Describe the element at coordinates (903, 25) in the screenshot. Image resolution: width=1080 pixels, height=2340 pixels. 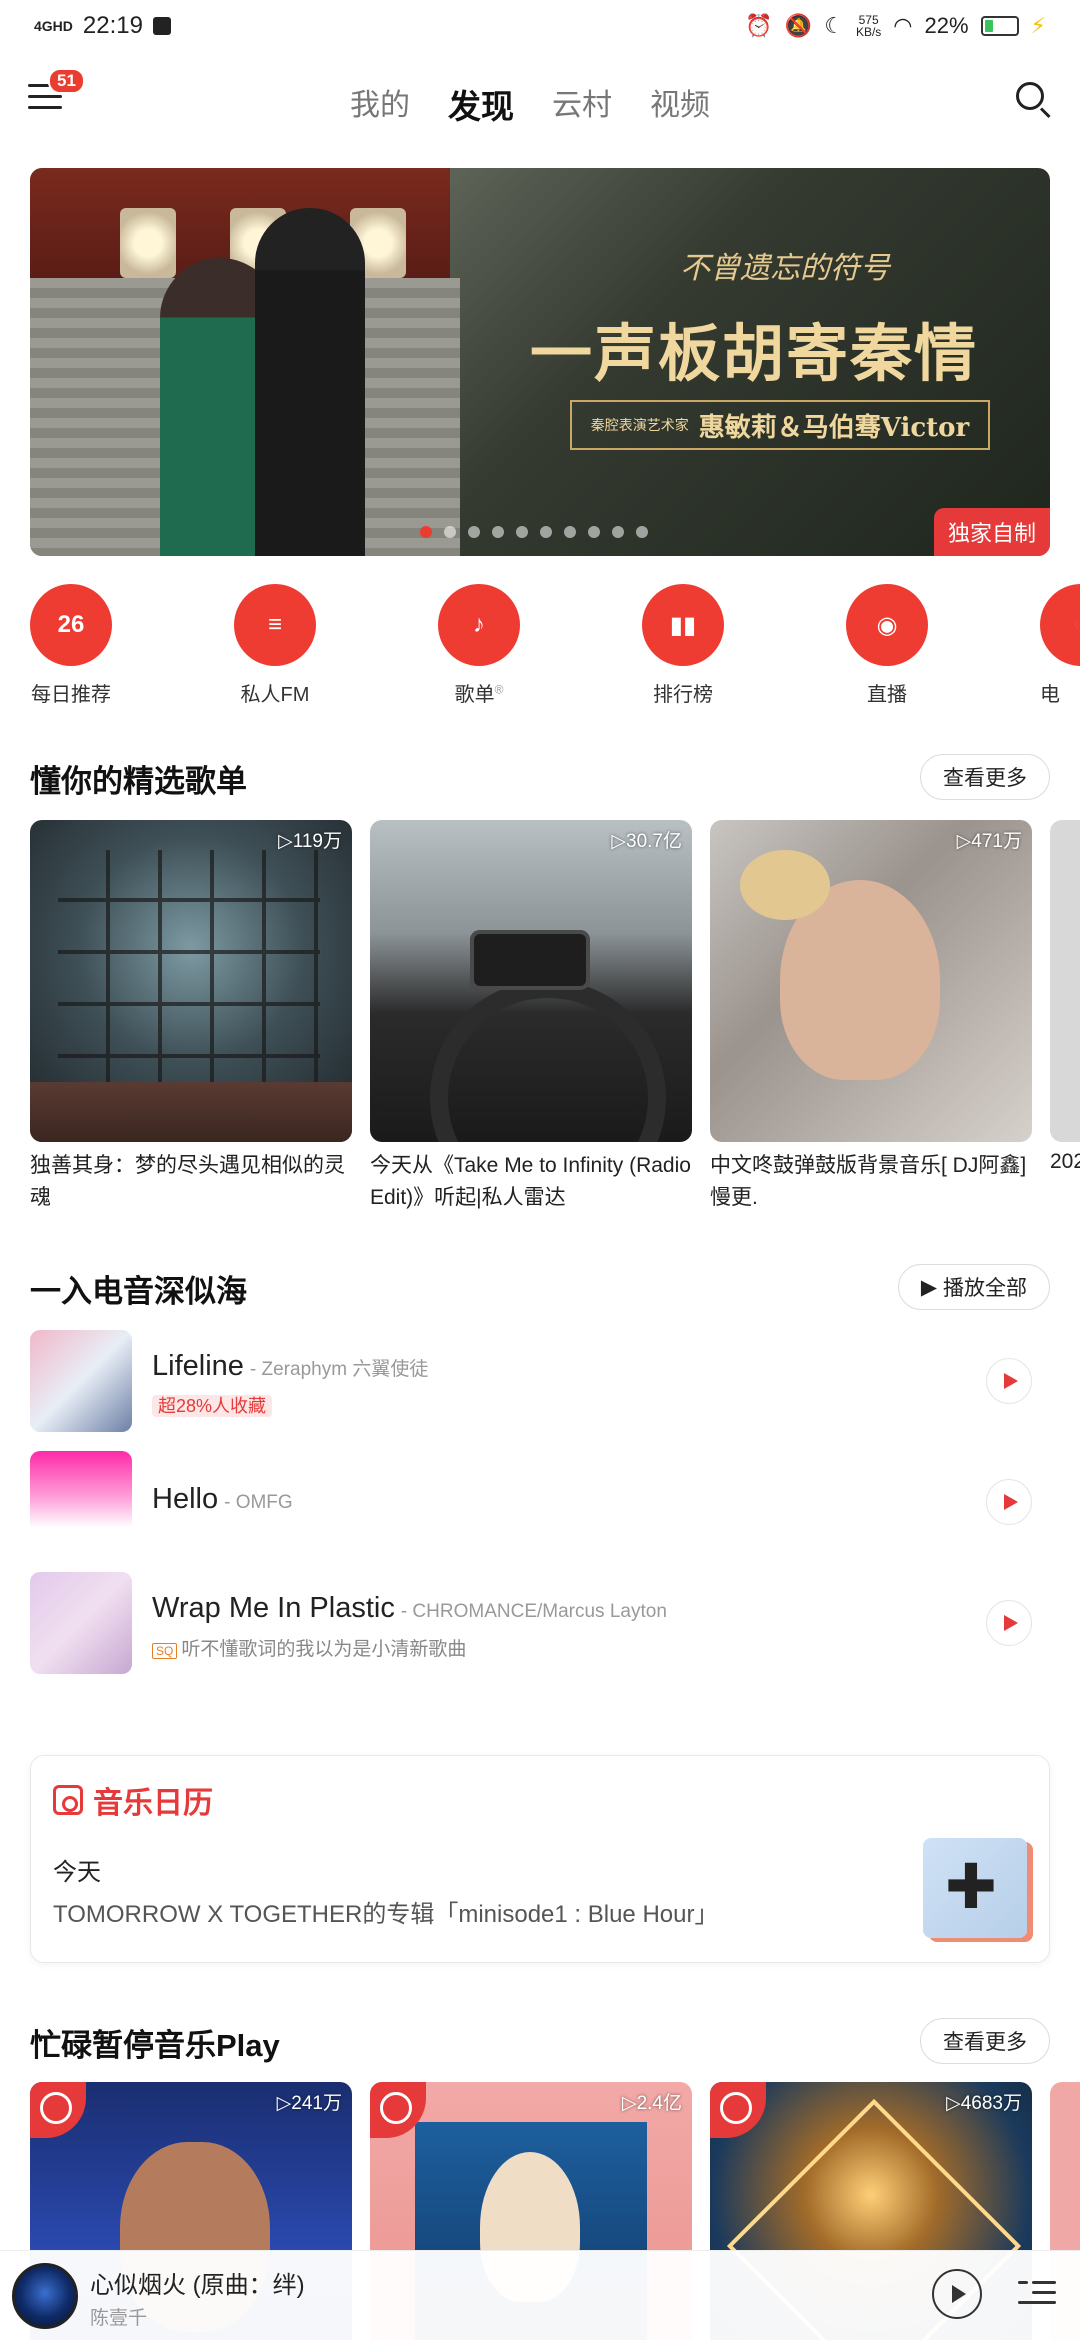
I see `wifi-icon: ◠` at that location.